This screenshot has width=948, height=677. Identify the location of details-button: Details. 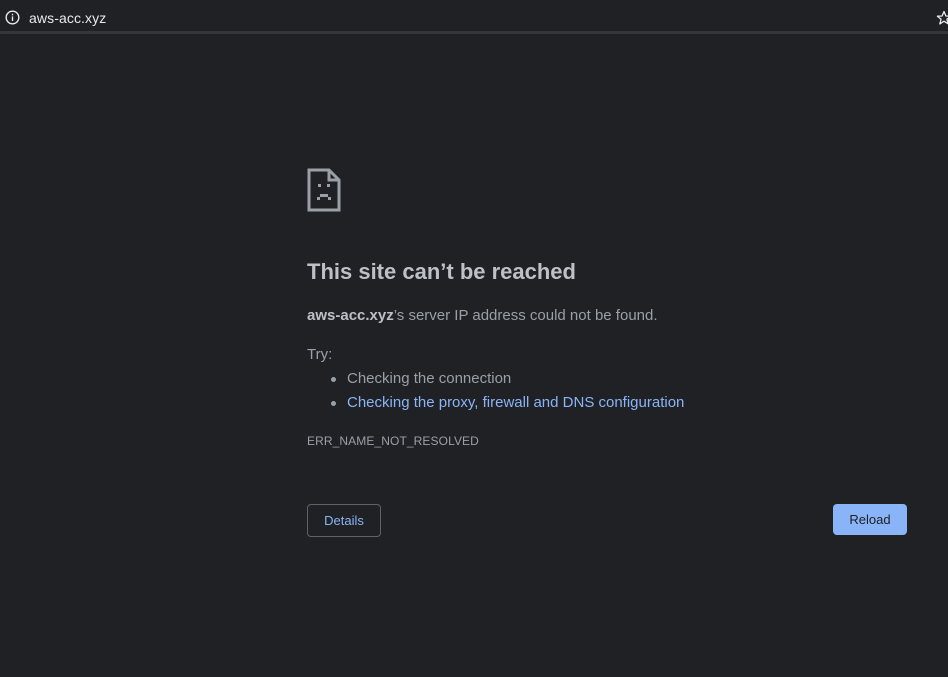
(344, 520).